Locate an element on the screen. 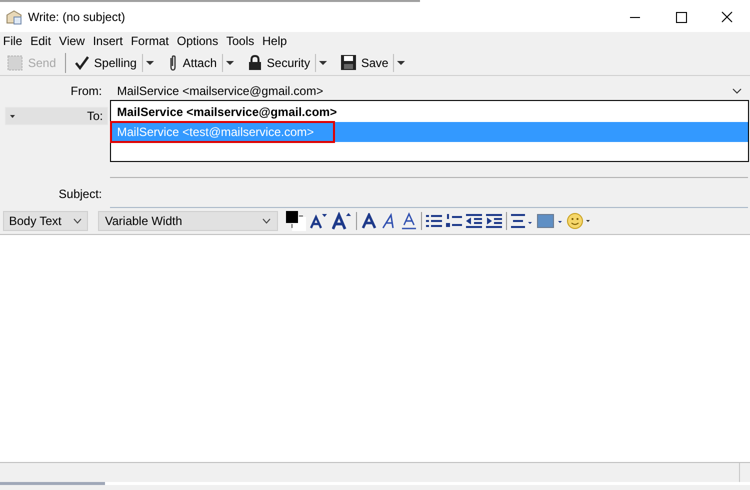  menu-item: Options is located at coordinates (197, 41).